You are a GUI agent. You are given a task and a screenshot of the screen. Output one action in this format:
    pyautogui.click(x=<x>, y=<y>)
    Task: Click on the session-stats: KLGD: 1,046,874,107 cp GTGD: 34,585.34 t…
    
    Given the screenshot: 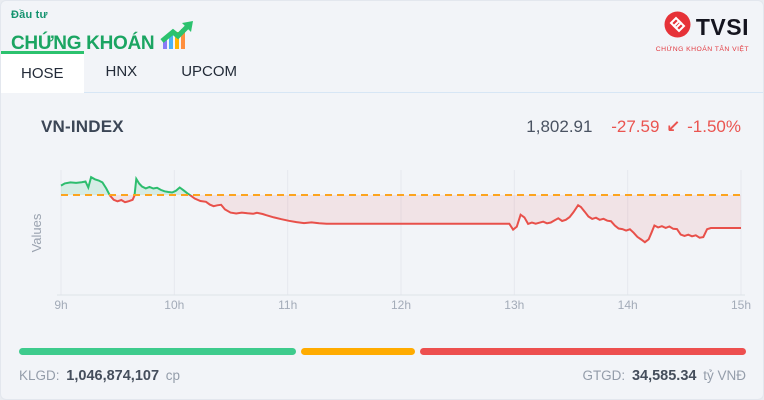 What is the action you would take?
    pyautogui.click(x=382, y=376)
    